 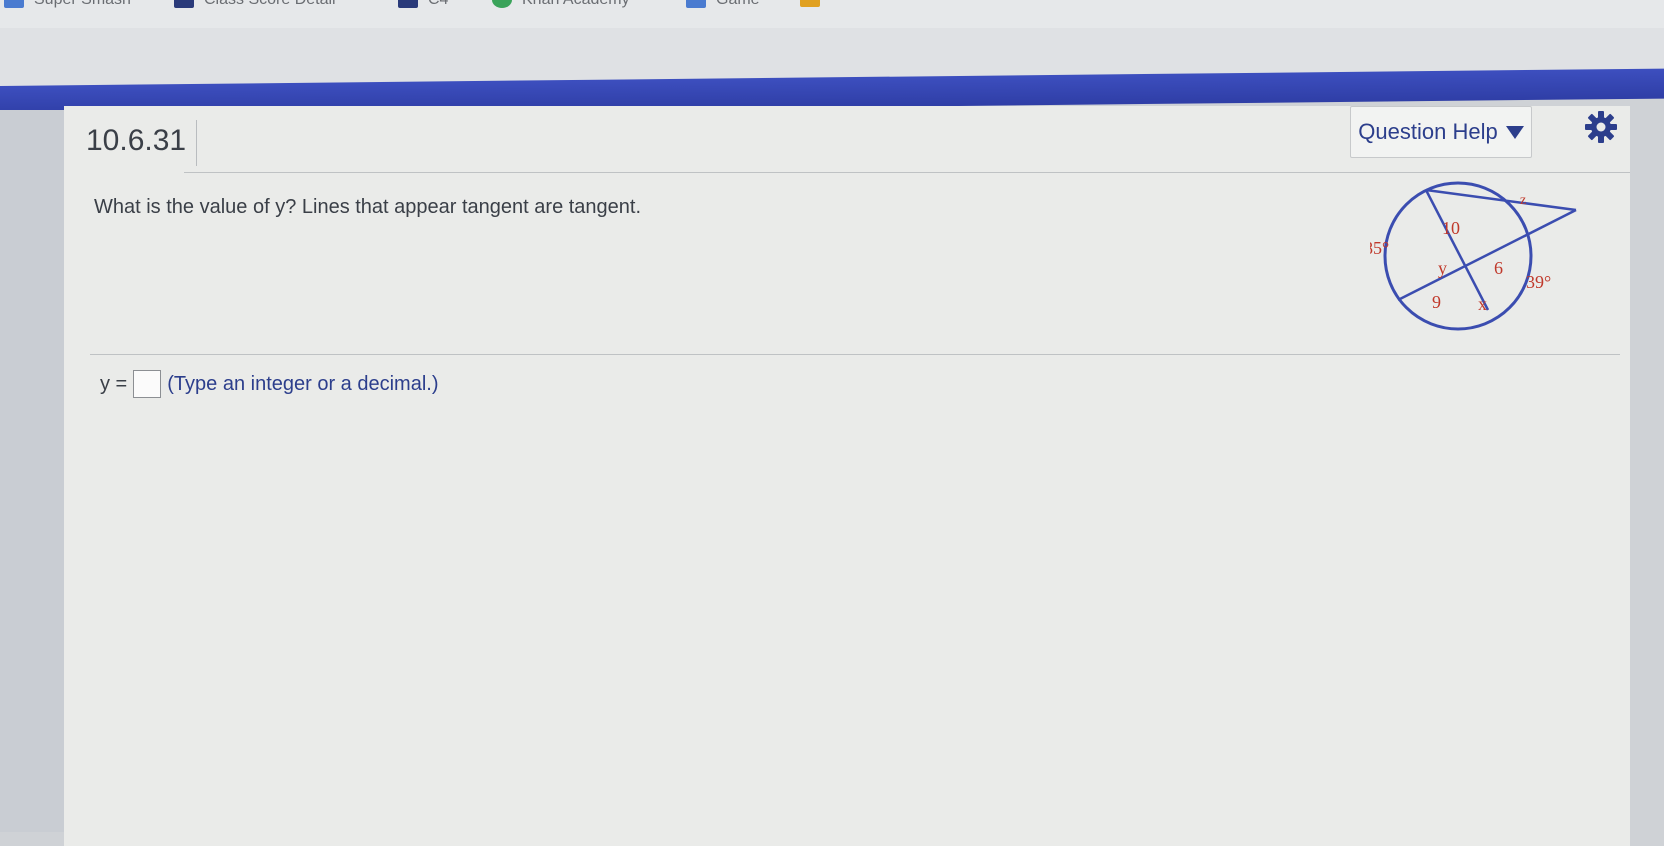 I want to click on khan-icon, so click(x=502, y=4).